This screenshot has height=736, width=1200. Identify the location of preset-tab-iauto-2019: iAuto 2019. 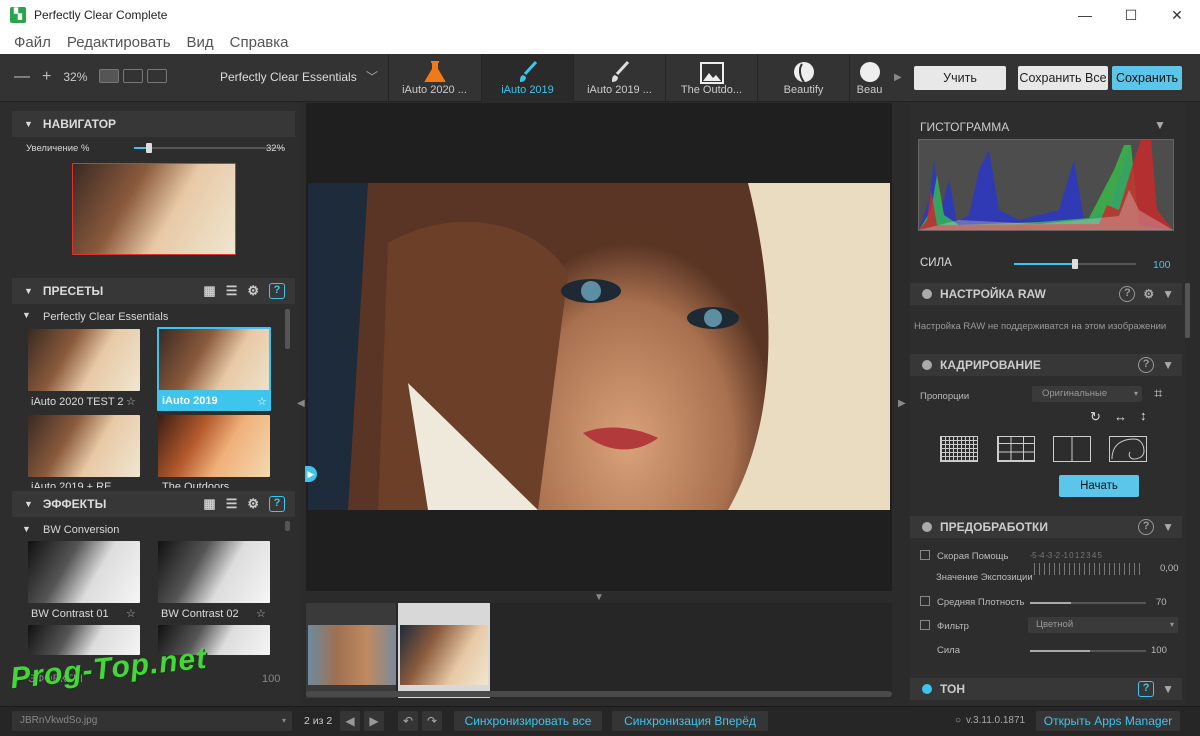
(527, 78).